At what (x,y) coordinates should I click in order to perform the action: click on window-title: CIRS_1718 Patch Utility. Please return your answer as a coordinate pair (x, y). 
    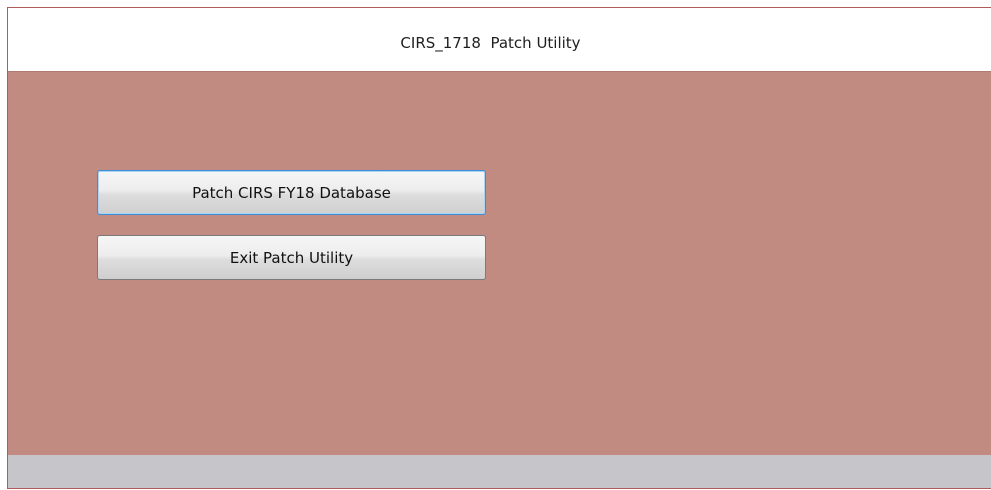
    Looking at the image, I should click on (490, 43).